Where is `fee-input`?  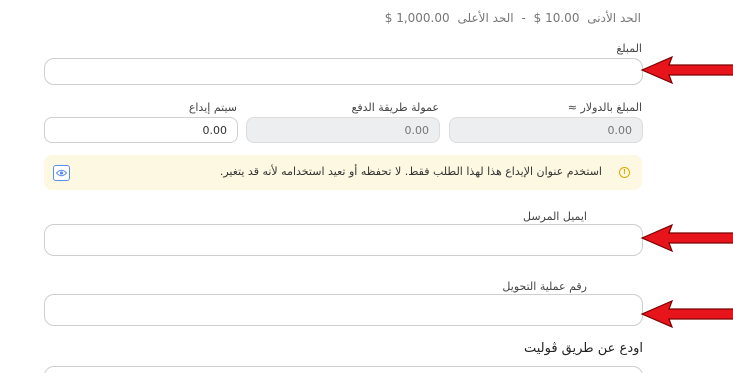
fee-input is located at coordinates (343, 130).